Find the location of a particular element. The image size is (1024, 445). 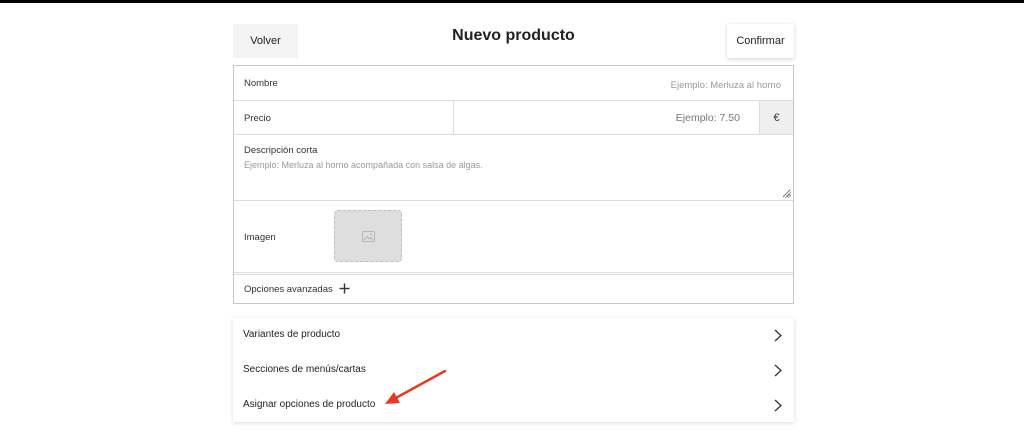

image-upload-area is located at coordinates (368, 236).